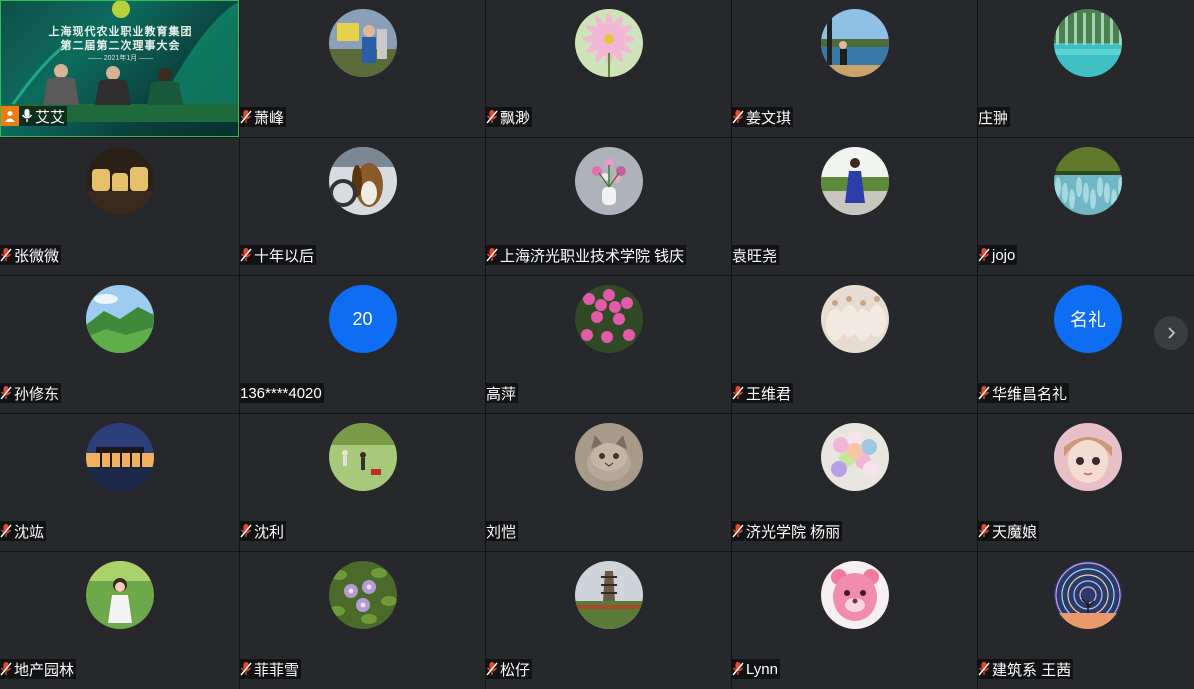 Image resolution: width=1194 pixels, height=689 pixels. Describe the element at coordinates (362, 620) in the screenshot. I see `participant-tile: 菲菲雪` at that location.